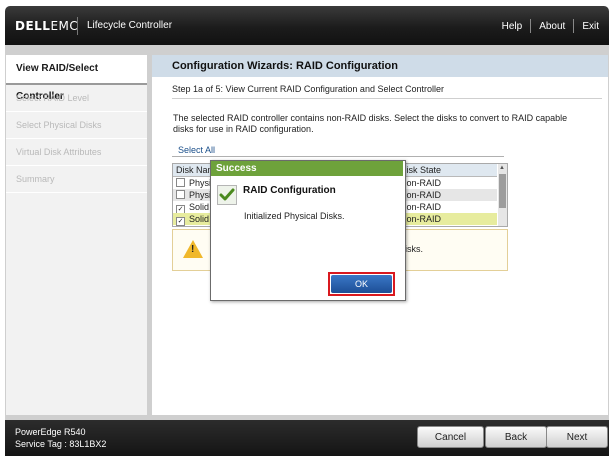 The width and height of the screenshot is (614, 461). I want to click on row-checkbox: ✓, so click(180, 221).